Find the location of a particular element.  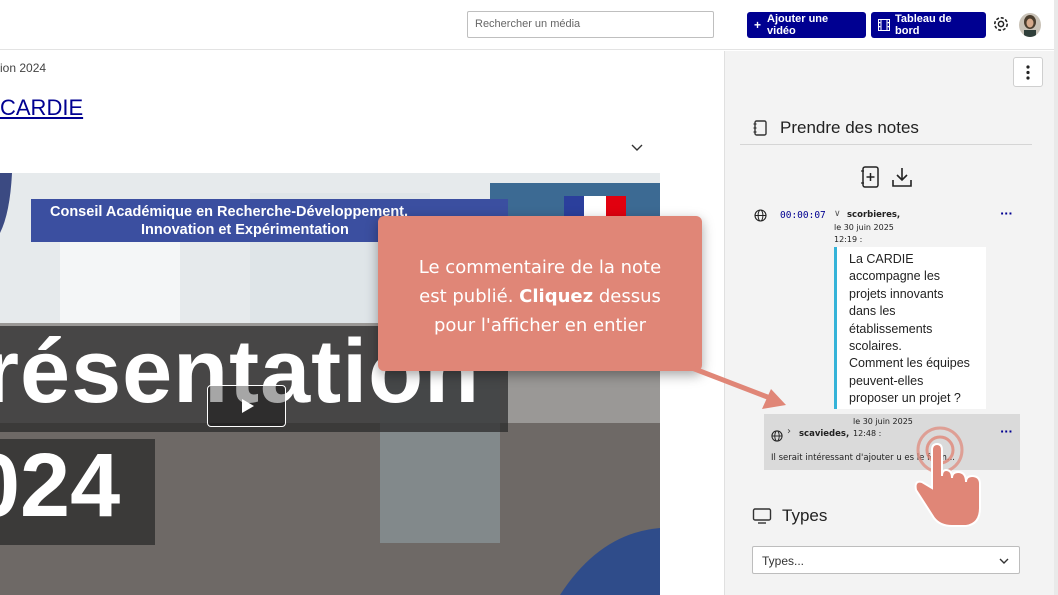

callout-line-1: Le commentaire de la note is located at coordinates (540, 267).